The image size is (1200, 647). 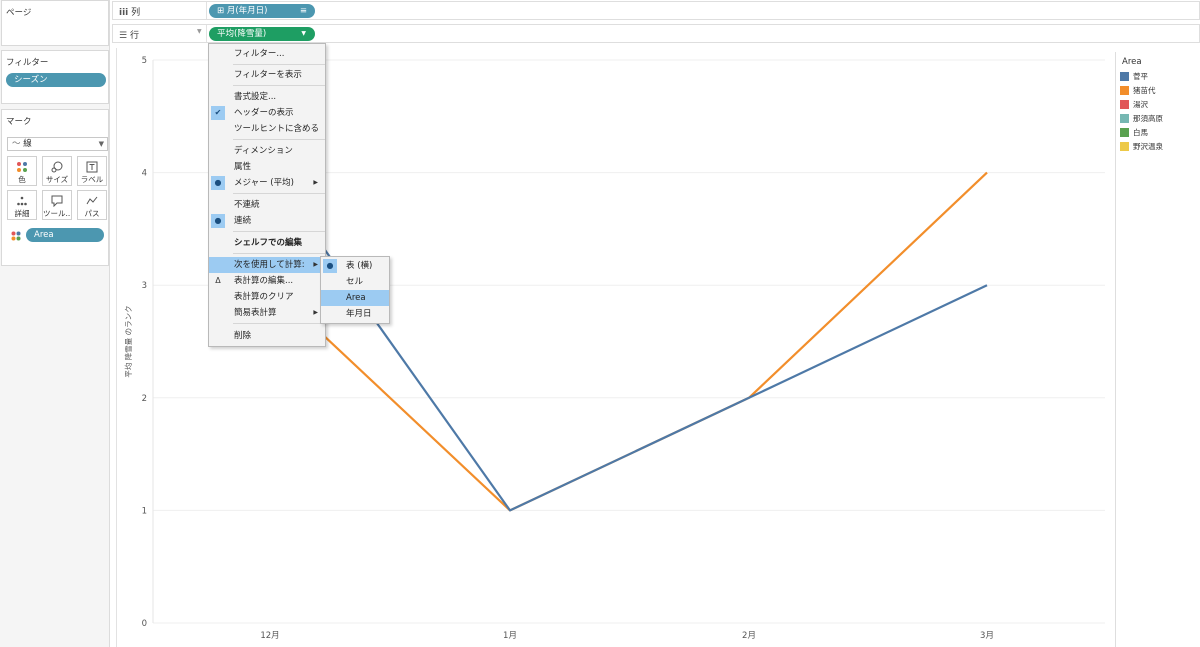 What do you see at coordinates (92, 179) in the screenshot?
I see `label-label: ラベル` at bounding box center [92, 179].